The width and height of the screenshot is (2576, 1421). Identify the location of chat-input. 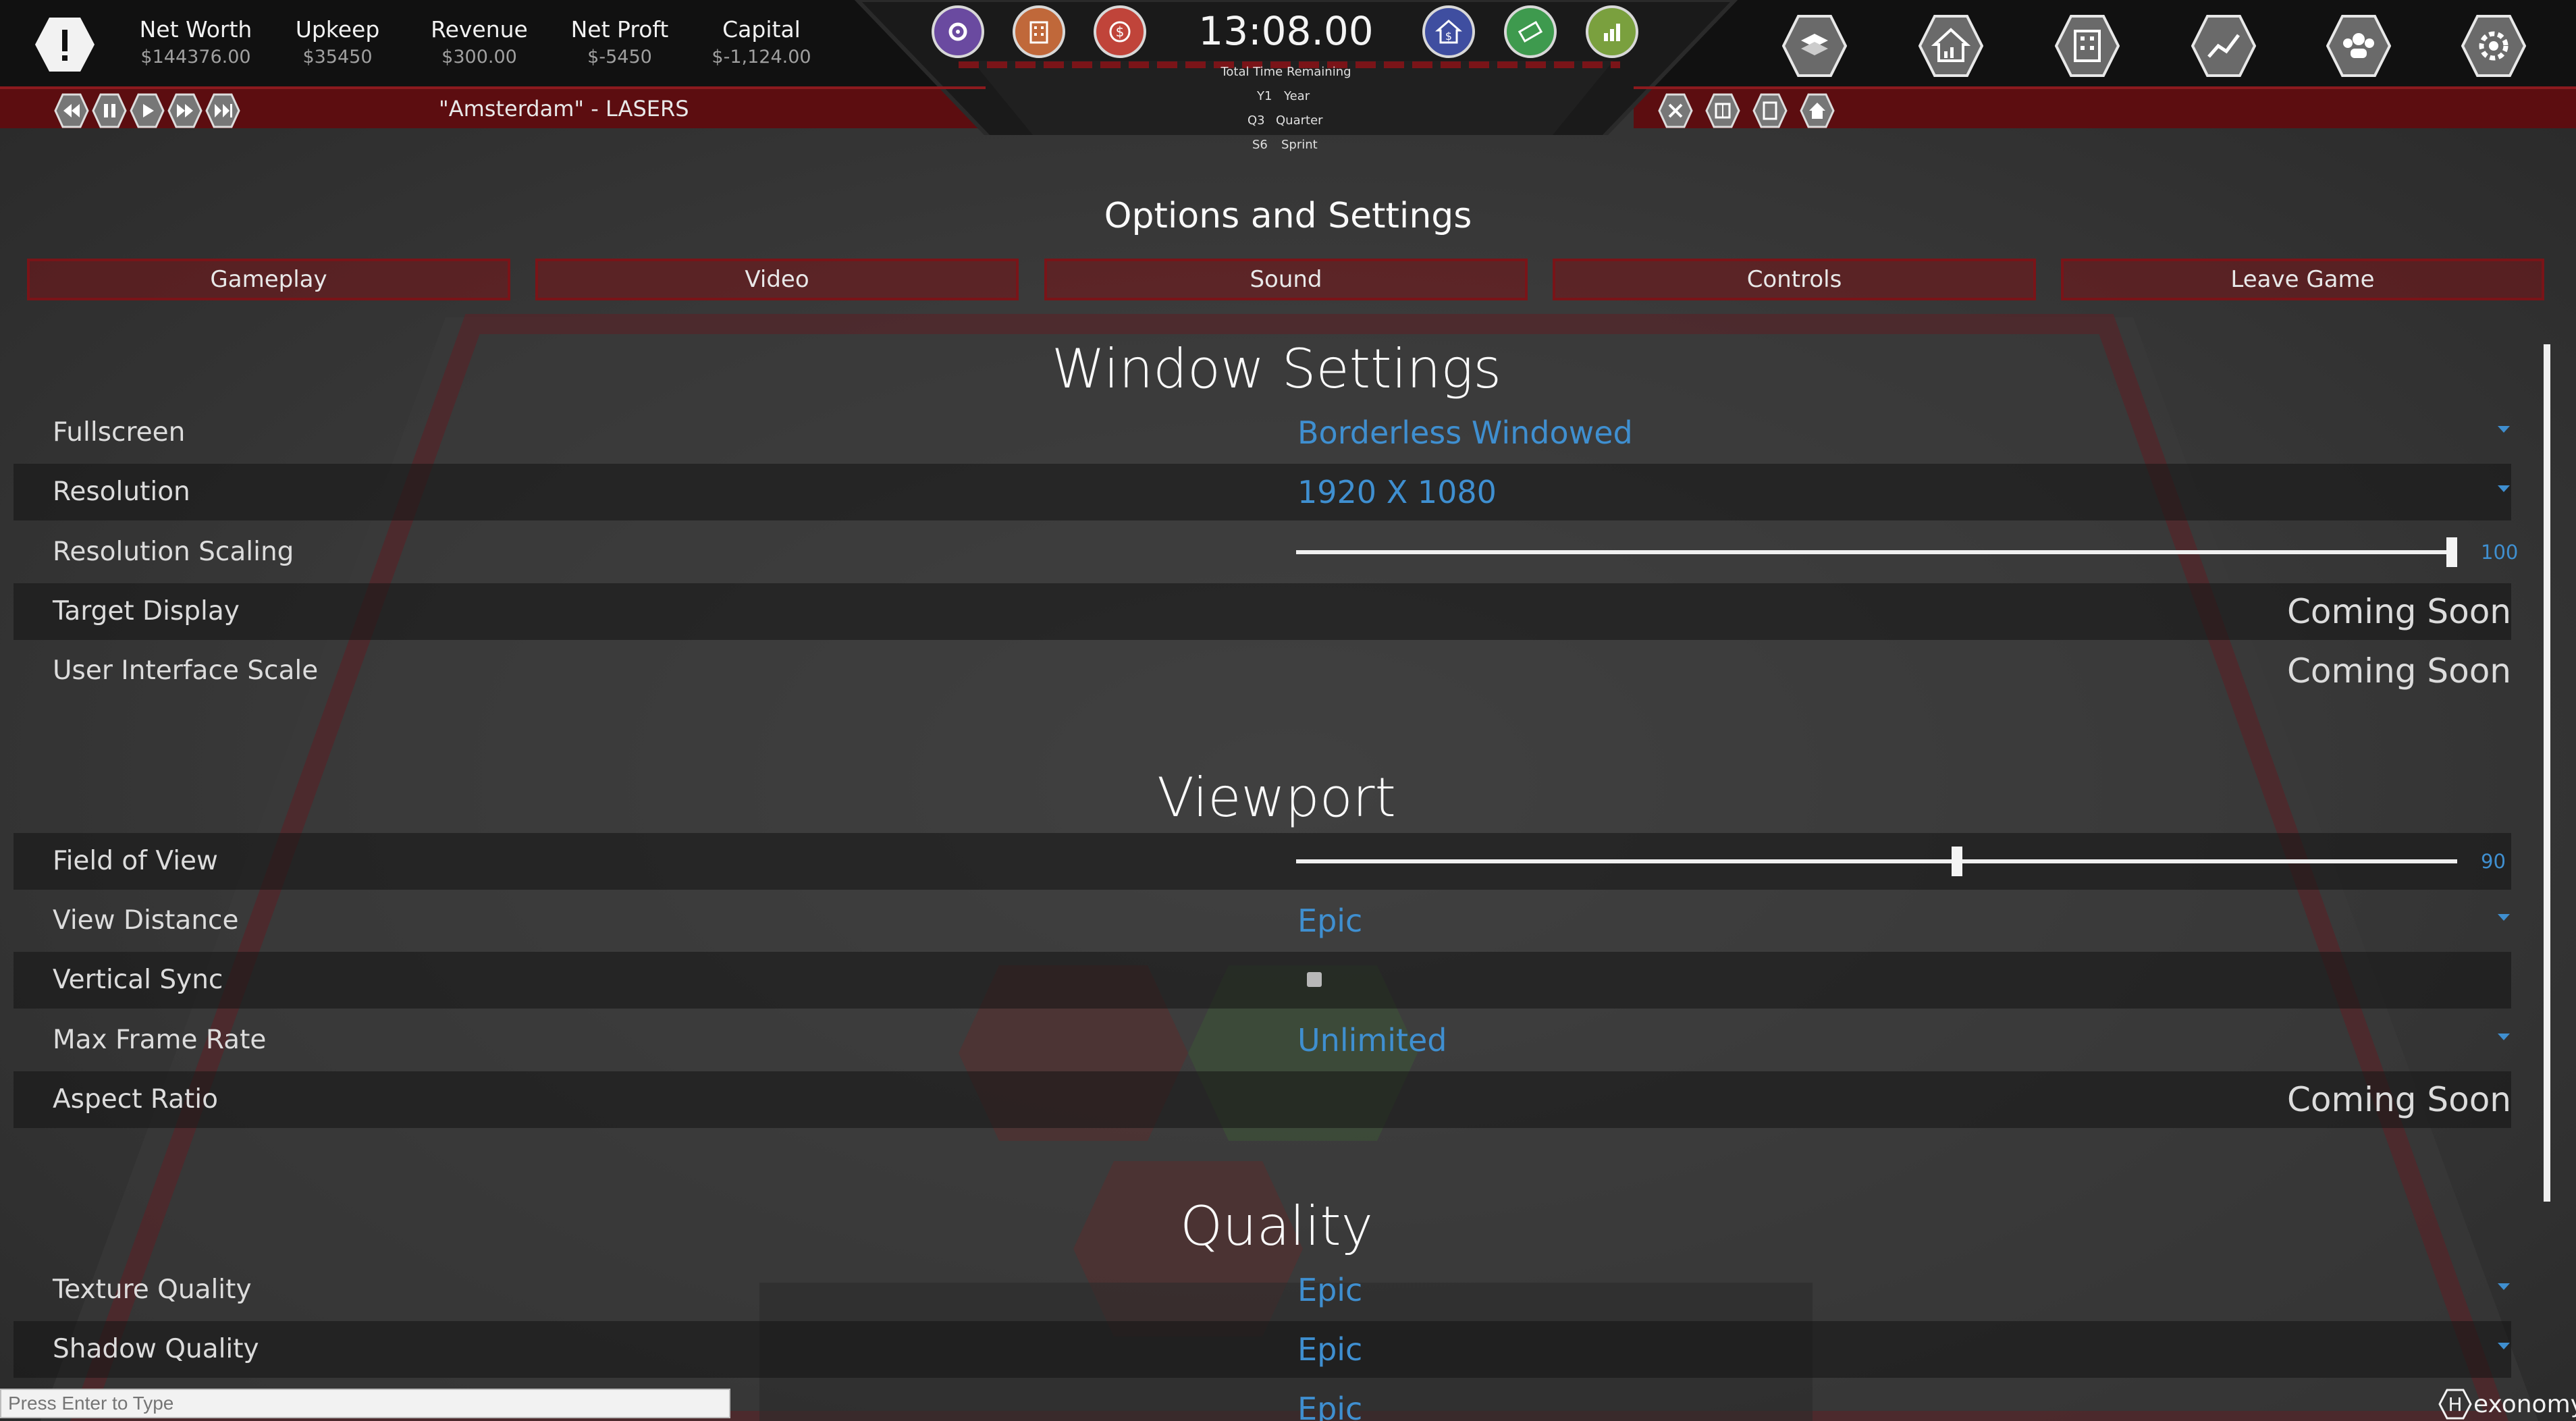
(365, 1403).